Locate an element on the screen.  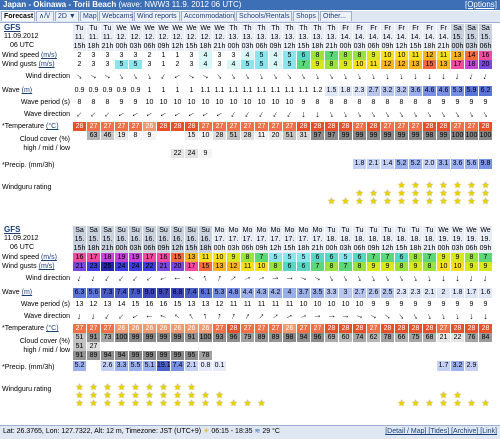
label-wave-period: Wave period (s) is located at coordinates (45, 102).